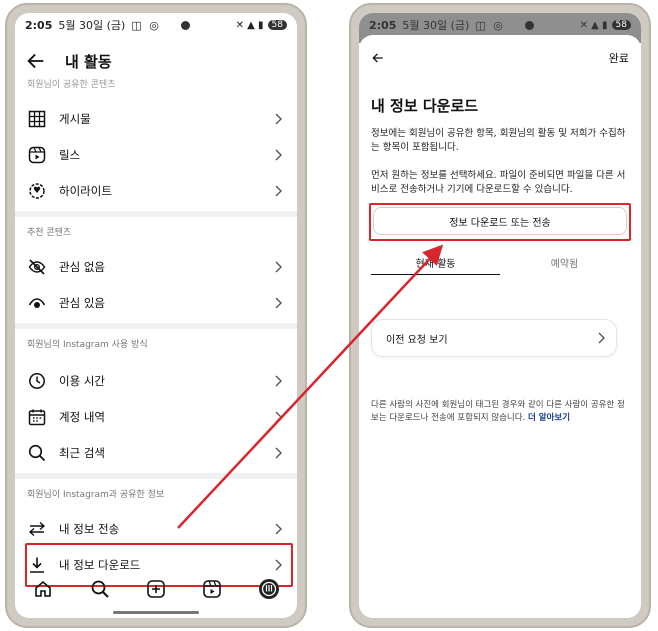  I want to click on tab-current-activity: 현재 활동, so click(435, 263).